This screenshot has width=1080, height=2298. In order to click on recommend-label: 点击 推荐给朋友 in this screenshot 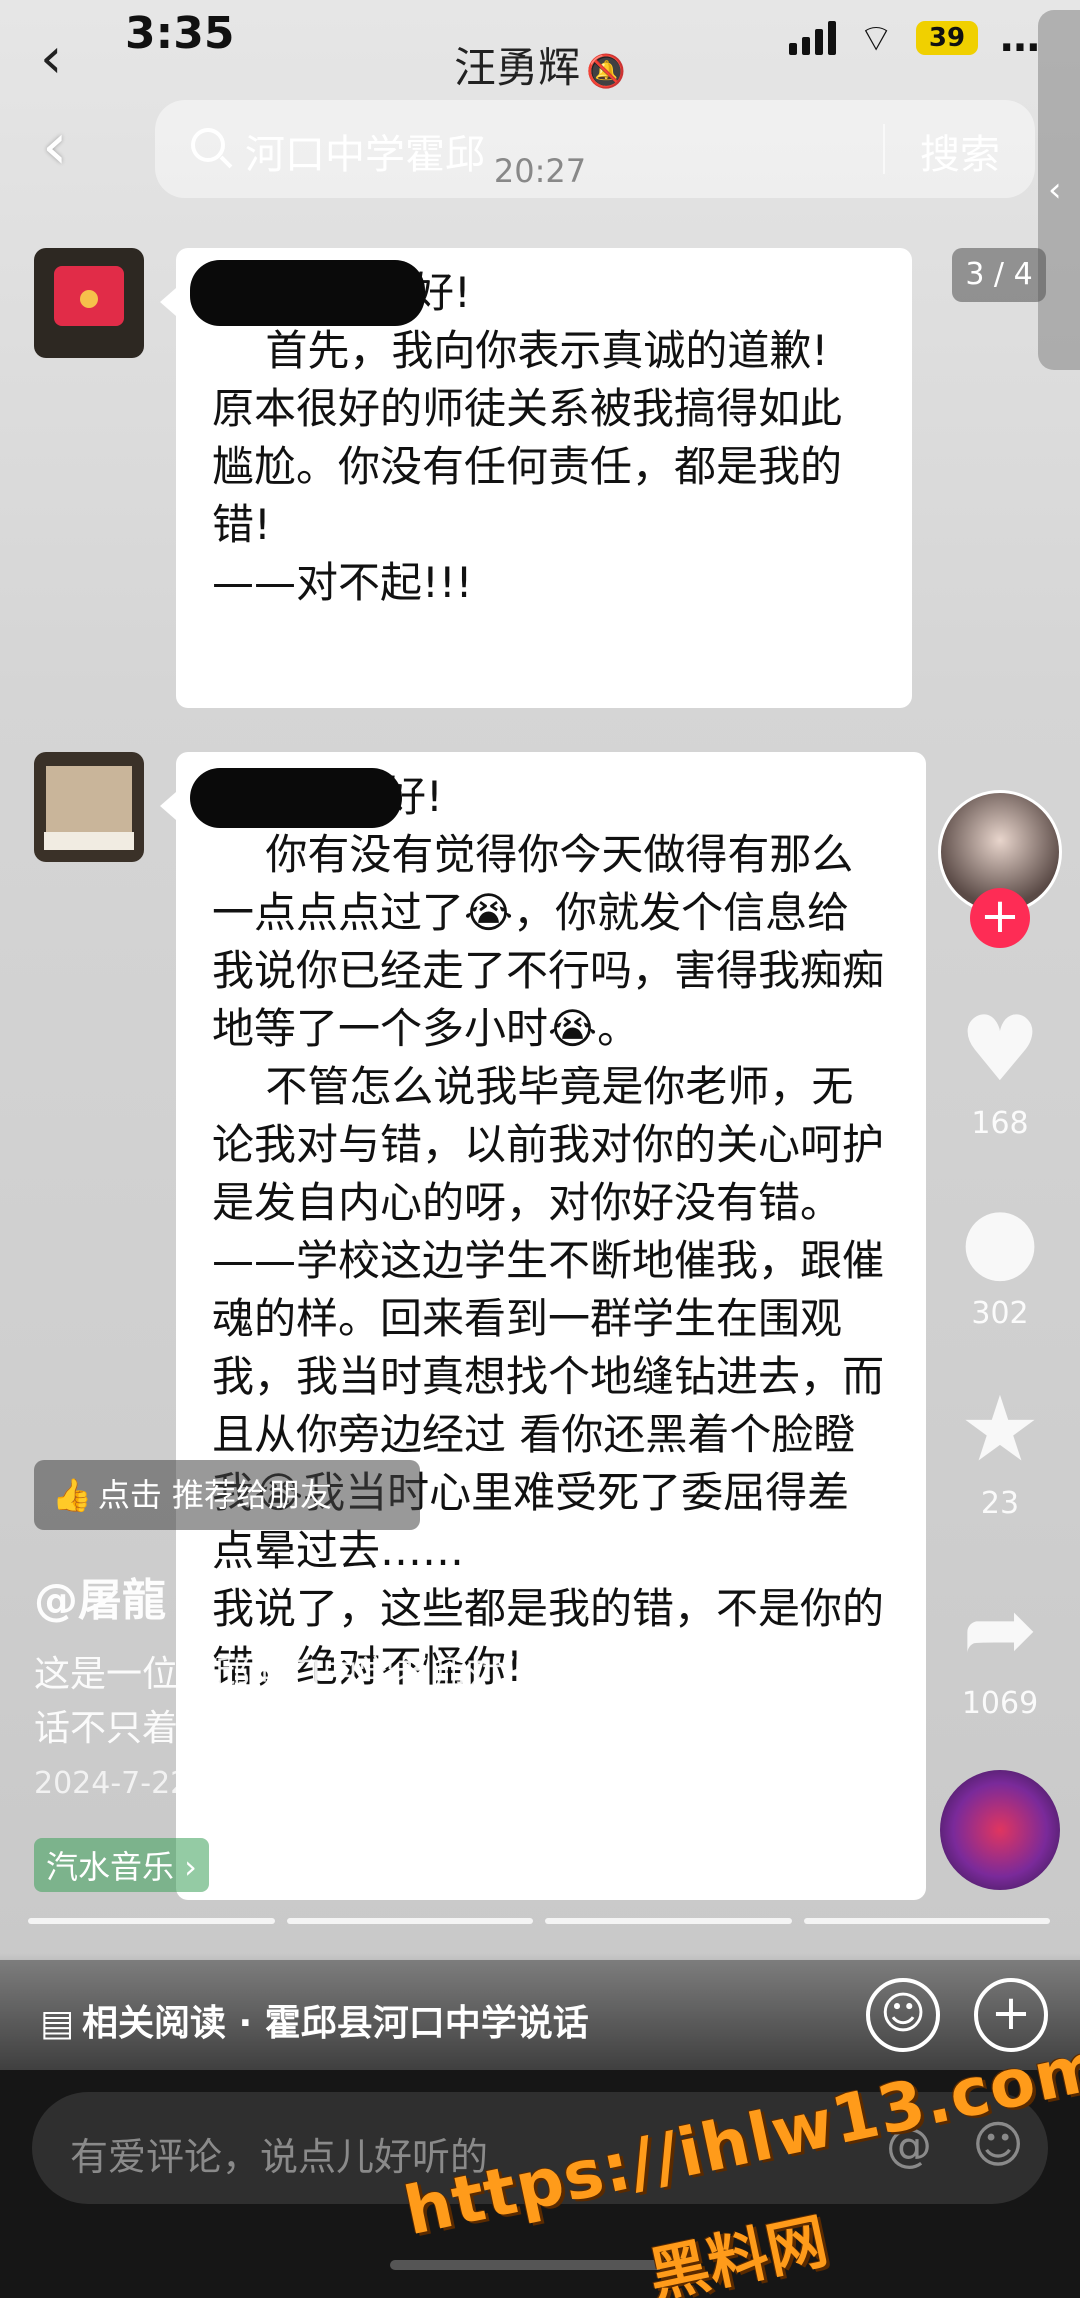, I will do `click(215, 1495)`.